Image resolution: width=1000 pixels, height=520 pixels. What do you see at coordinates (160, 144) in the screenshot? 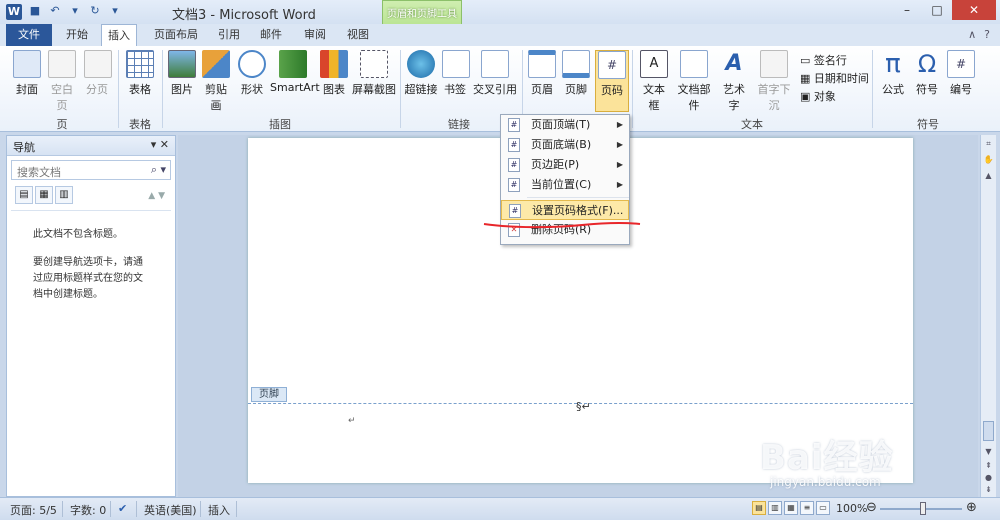
I see `nav-close-icon: ▾ ✕` at bounding box center [160, 144].